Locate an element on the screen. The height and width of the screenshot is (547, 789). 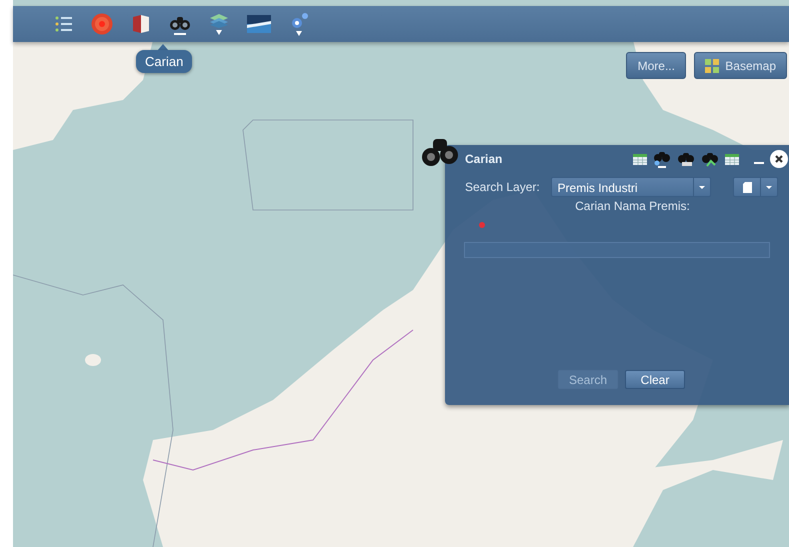
book-icon is located at coordinates (141, 24).